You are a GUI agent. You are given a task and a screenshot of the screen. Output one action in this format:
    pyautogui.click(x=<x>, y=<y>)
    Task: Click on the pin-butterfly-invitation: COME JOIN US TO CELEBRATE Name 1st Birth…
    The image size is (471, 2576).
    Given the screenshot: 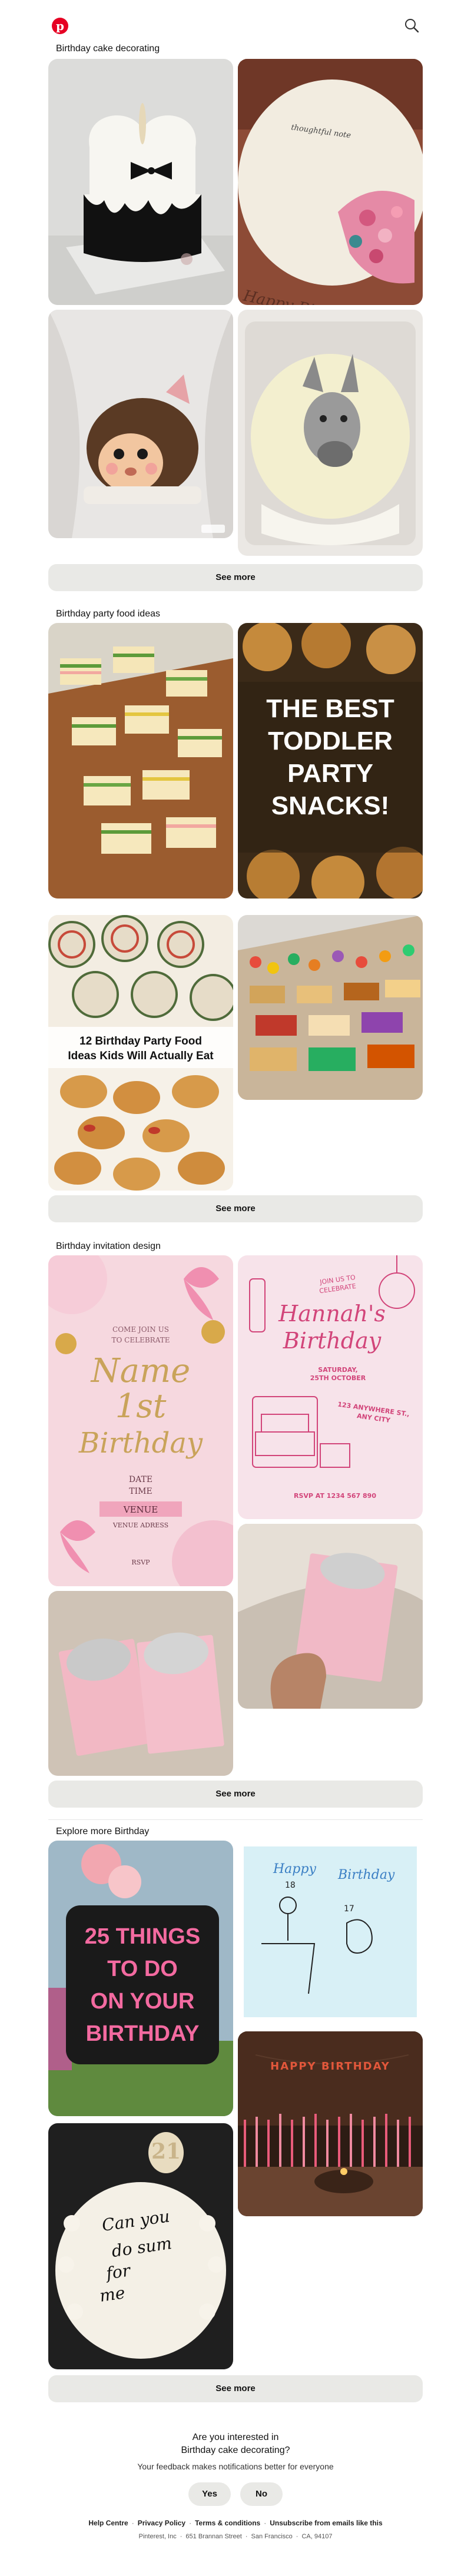 What is the action you would take?
    pyautogui.click(x=140, y=1420)
    